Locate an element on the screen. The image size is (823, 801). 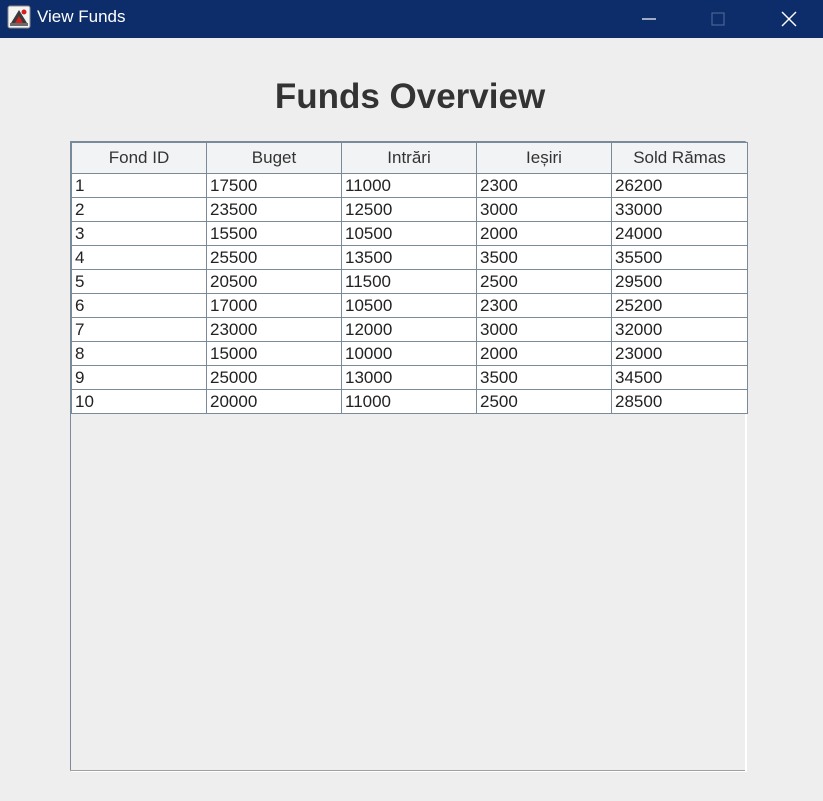
cell-buget: 23000 is located at coordinates (274, 329).